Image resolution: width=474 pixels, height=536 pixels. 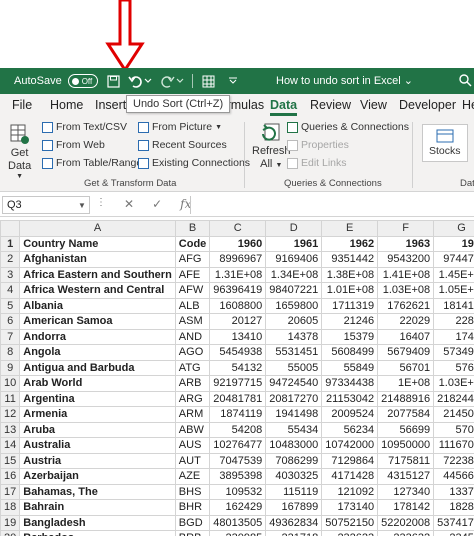 What do you see at coordinates (294, 259) in the screenshot?
I see `cell: 9169406` at bounding box center [294, 259].